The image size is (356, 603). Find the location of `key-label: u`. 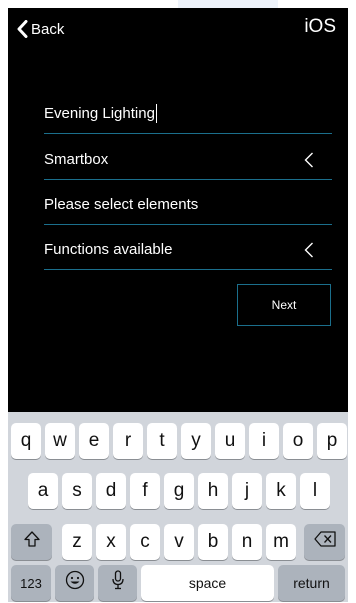

key-label: u is located at coordinates (230, 440).